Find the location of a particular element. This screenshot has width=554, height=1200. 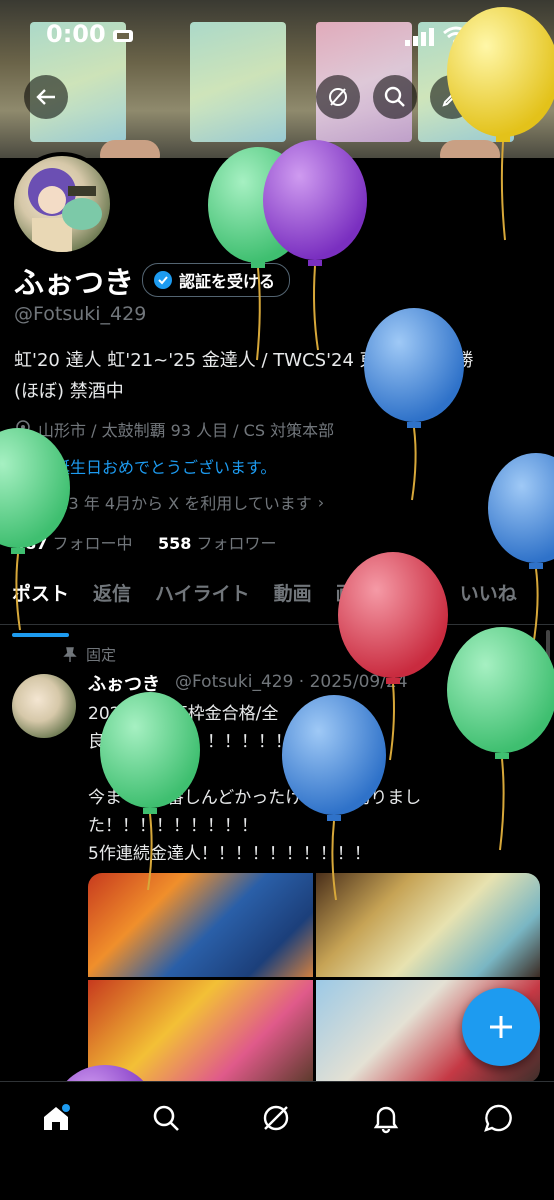

joined-text: 2023 年 4月から X を利用しています is located at coordinates (175, 503).